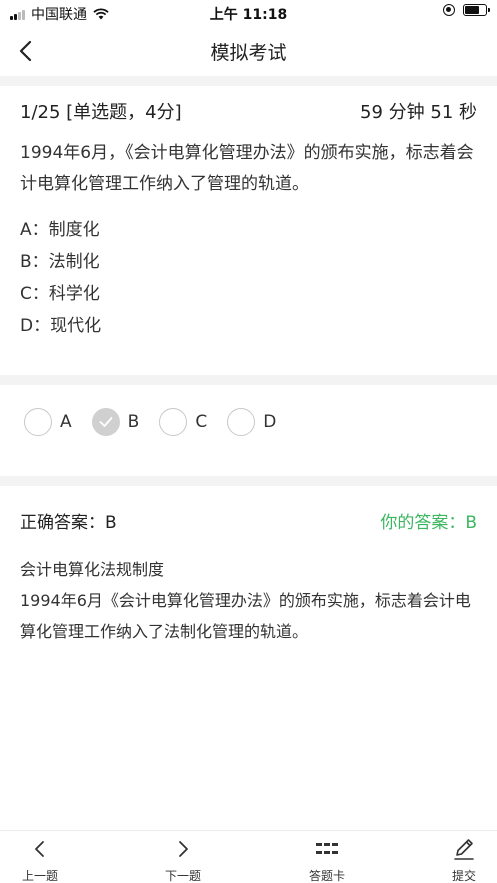  I want to click on correct-answer: 正确答案：B, so click(68, 523).